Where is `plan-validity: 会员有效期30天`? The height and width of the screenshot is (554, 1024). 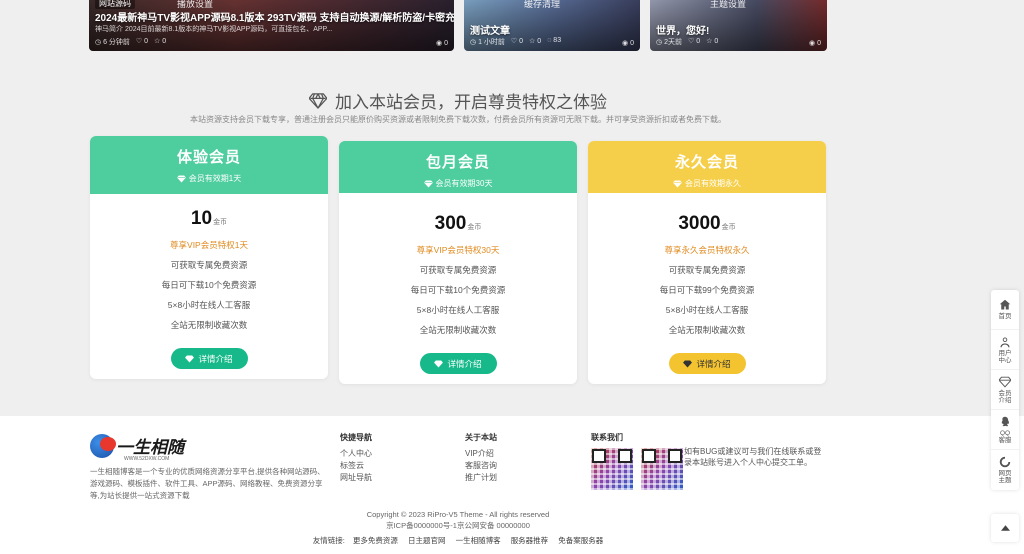
plan-validity: 会员有效期30天 is located at coordinates (457, 183).